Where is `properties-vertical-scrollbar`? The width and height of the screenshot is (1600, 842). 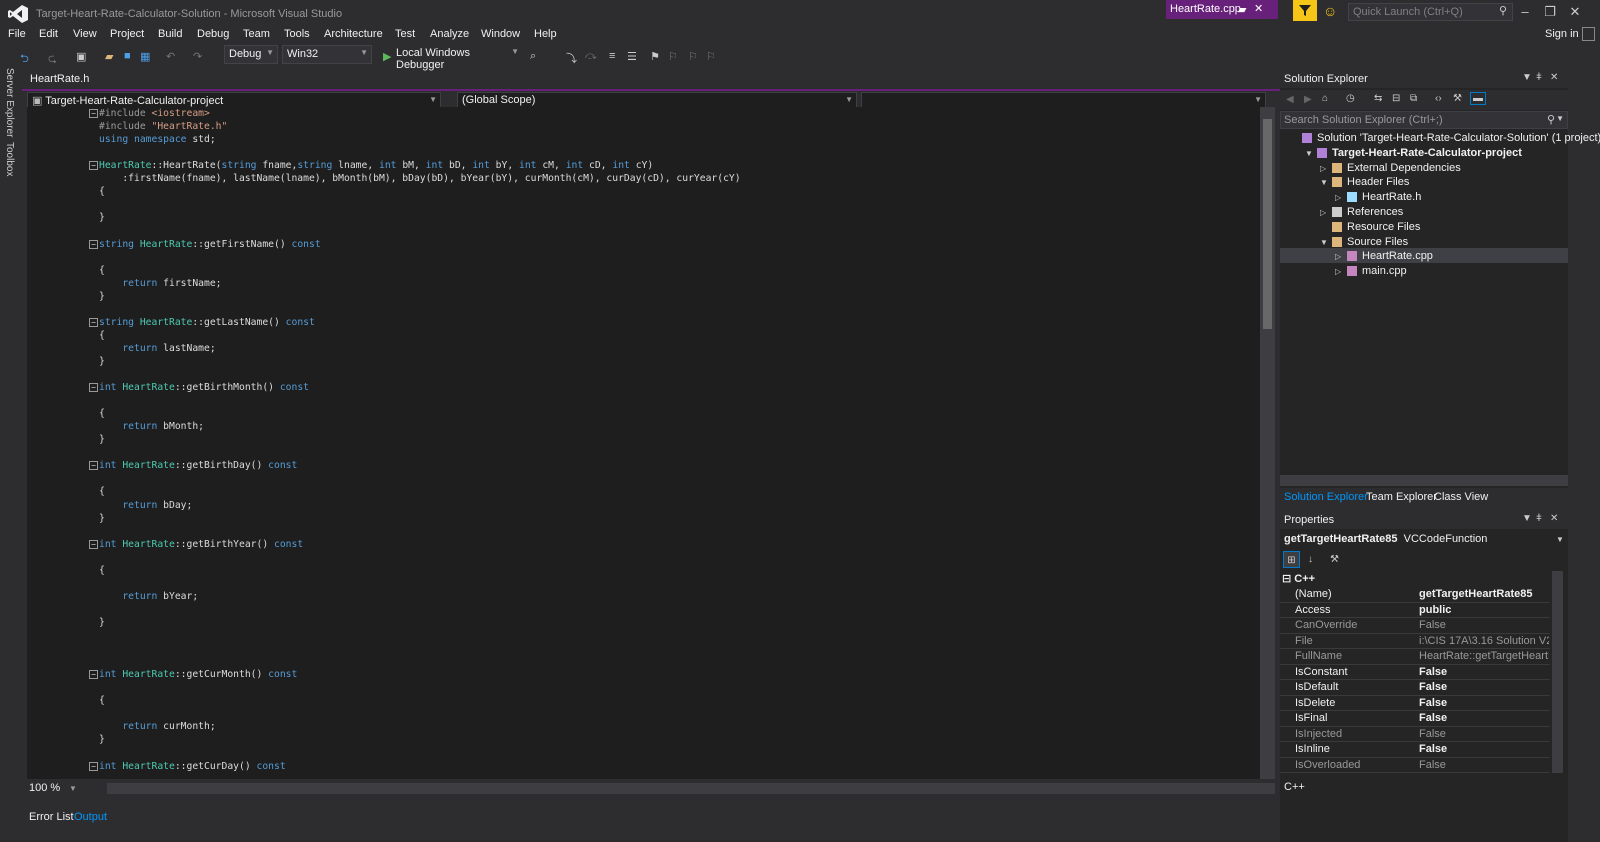 properties-vertical-scrollbar is located at coordinates (1557, 672).